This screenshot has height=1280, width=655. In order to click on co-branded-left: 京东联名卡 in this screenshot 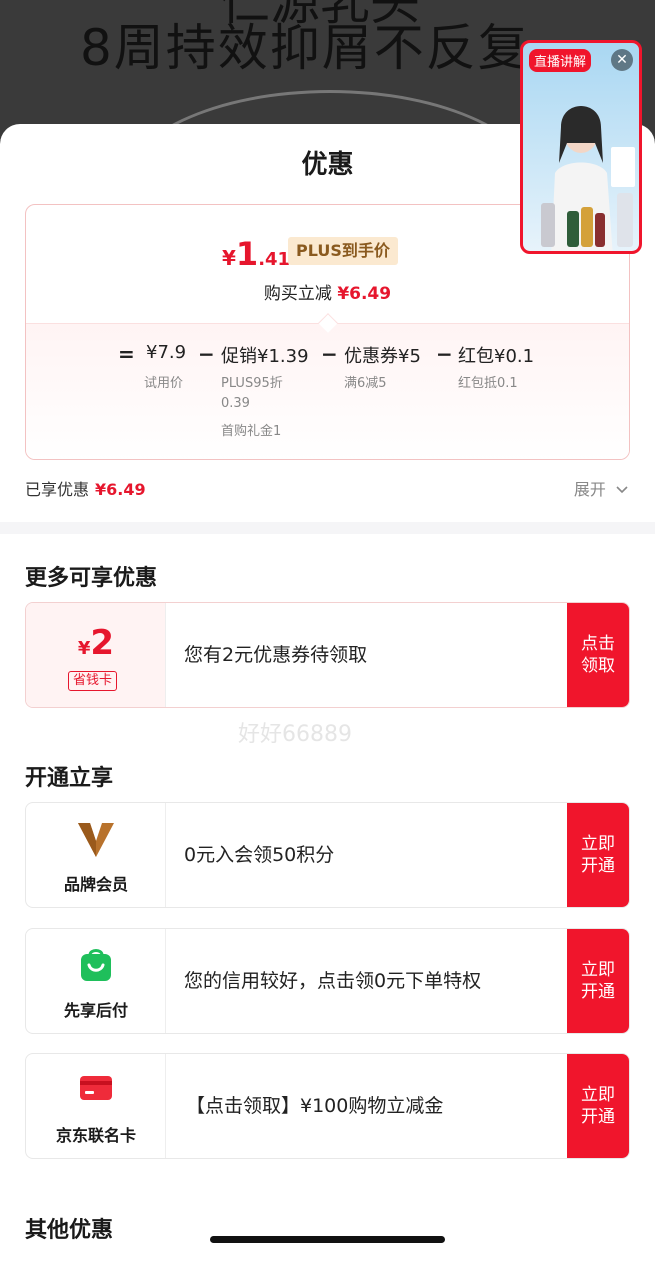, I will do `click(96, 1106)`.